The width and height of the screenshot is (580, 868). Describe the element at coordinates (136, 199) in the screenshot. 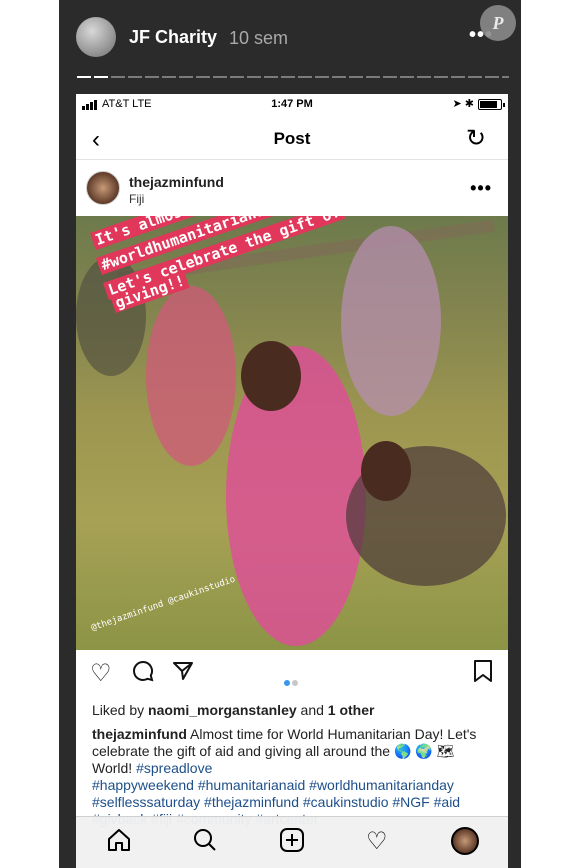

I see `post-location: Fiji` at that location.